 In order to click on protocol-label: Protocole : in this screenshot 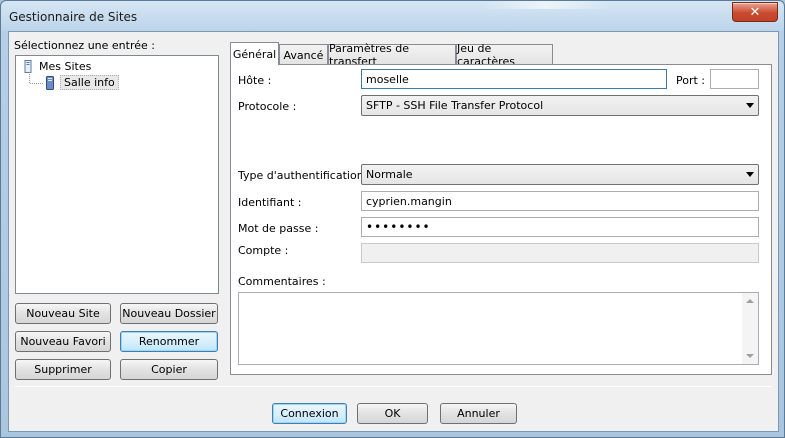, I will do `click(267, 106)`.